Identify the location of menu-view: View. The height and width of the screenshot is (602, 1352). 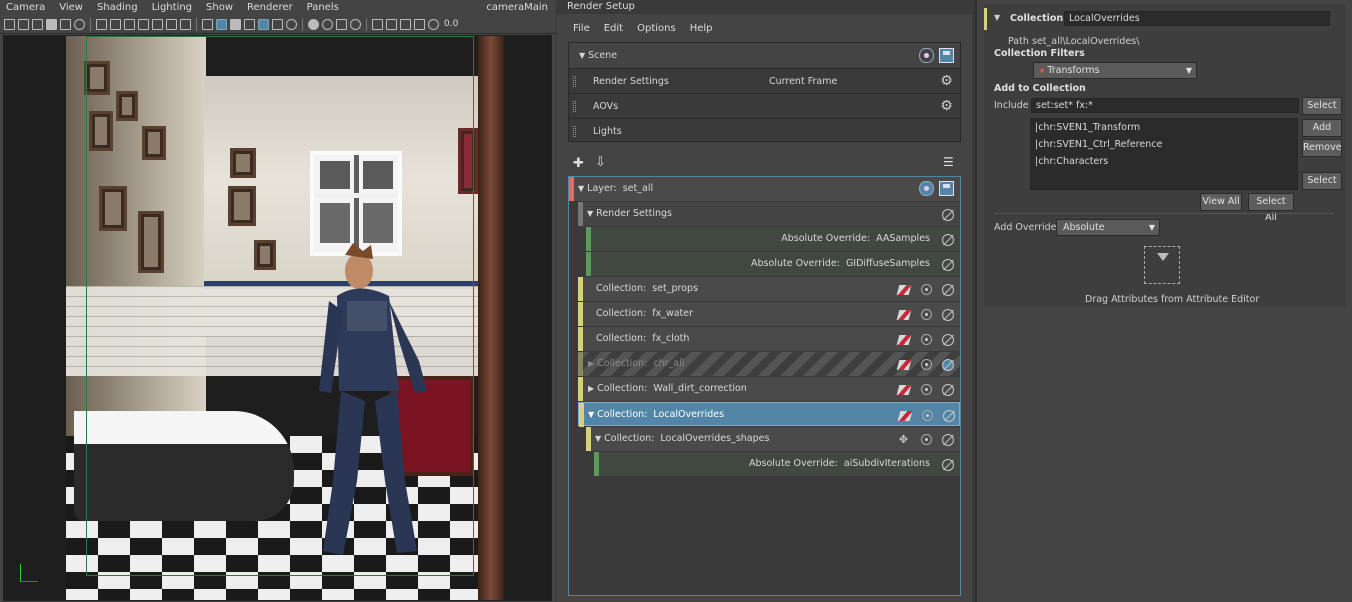
(71, 7).